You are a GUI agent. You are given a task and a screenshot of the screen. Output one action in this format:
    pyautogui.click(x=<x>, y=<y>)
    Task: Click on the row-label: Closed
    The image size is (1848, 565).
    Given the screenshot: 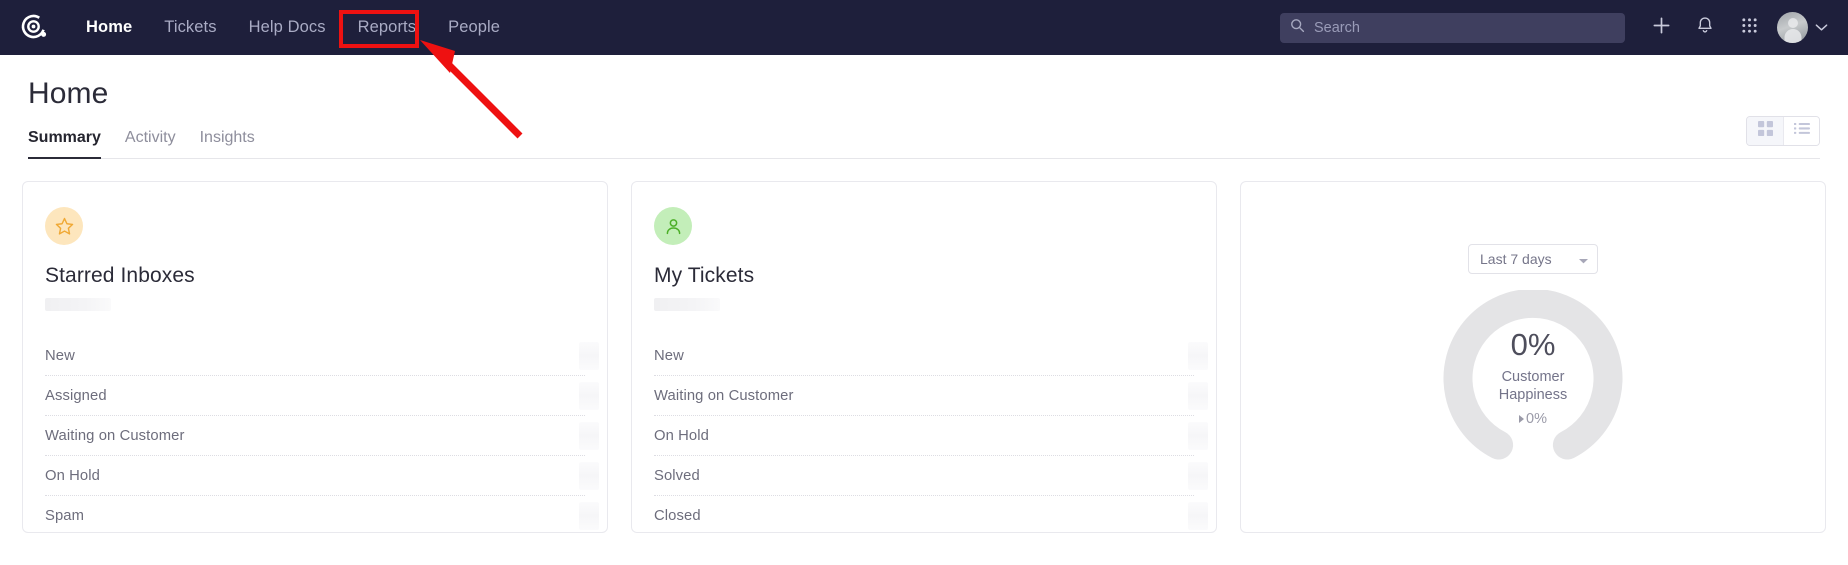 What is the action you would take?
    pyautogui.click(x=677, y=516)
    